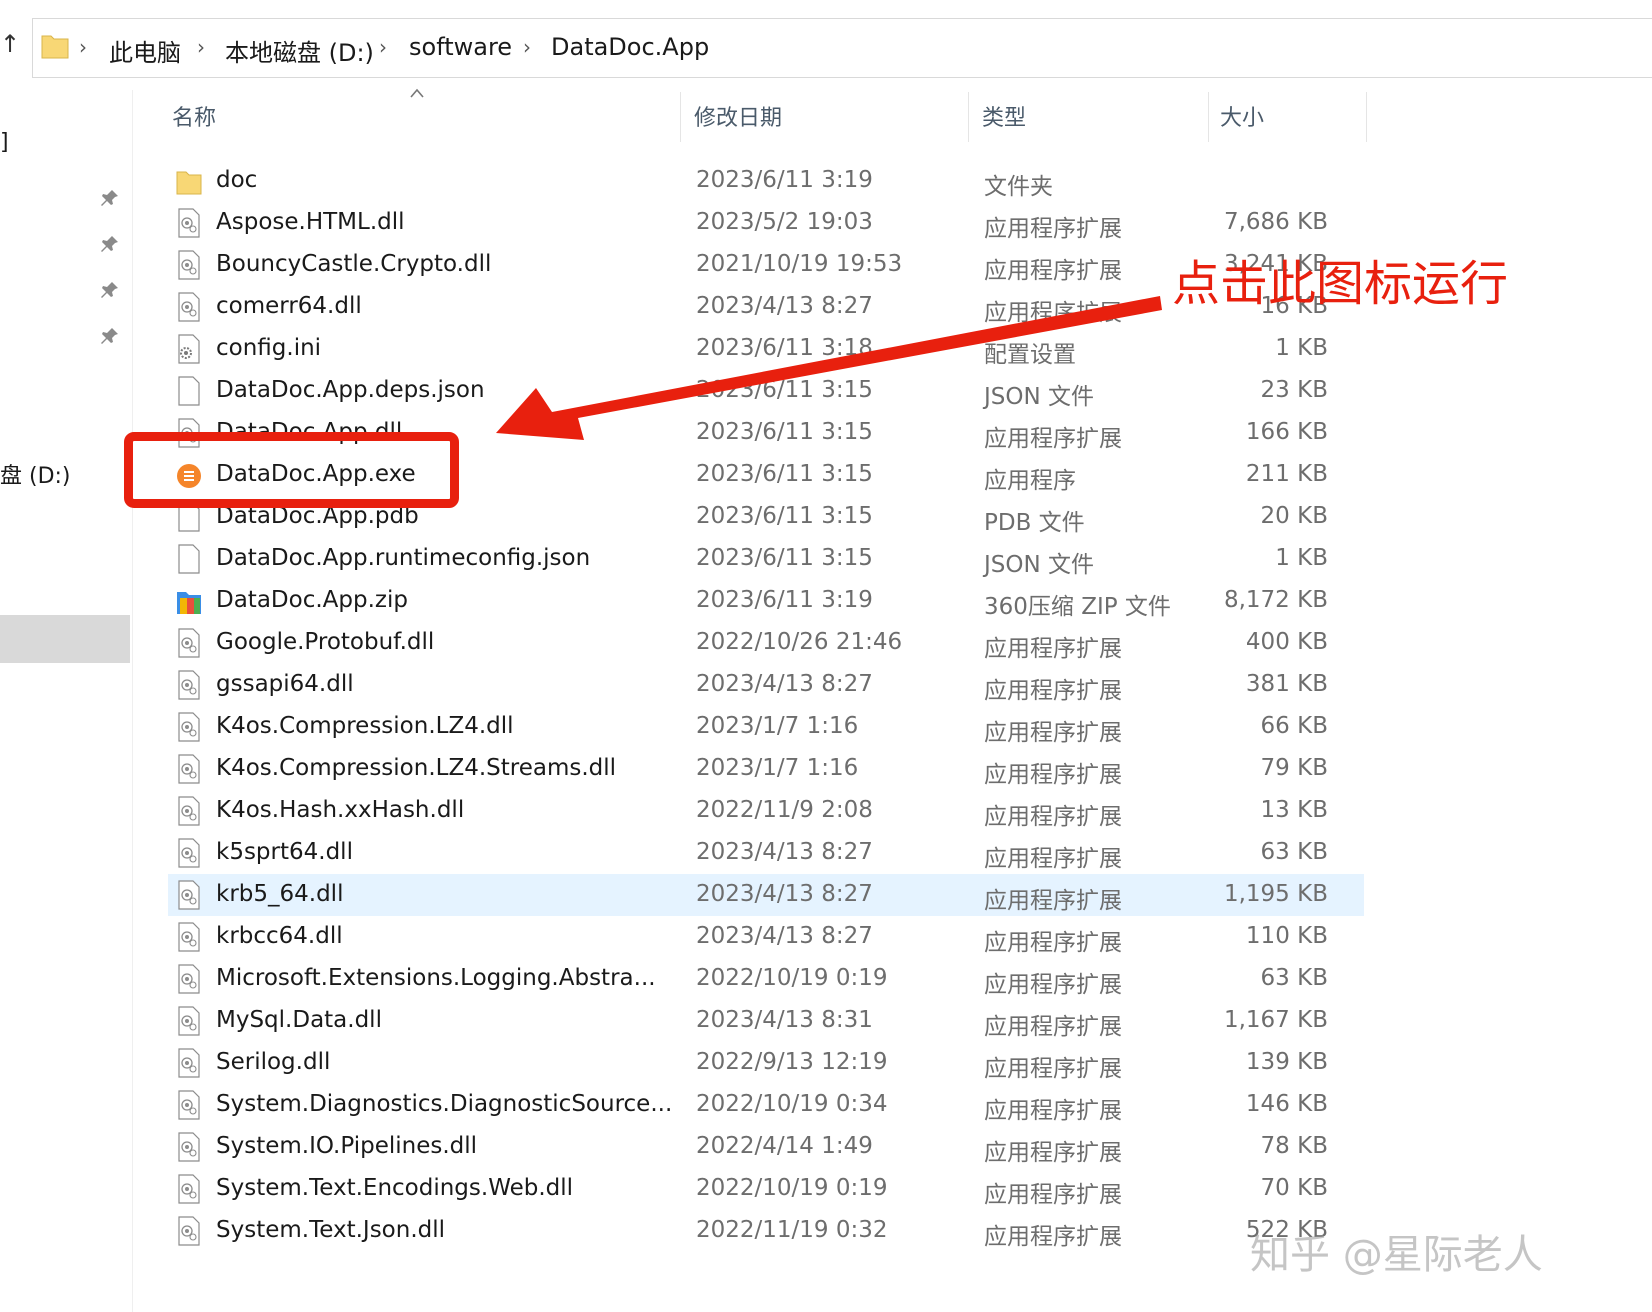 Image resolution: width=1652 pixels, height=1312 pixels. What do you see at coordinates (784, 348) in the screenshot?
I see `file-date: 2023/6/11 3:18` at bounding box center [784, 348].